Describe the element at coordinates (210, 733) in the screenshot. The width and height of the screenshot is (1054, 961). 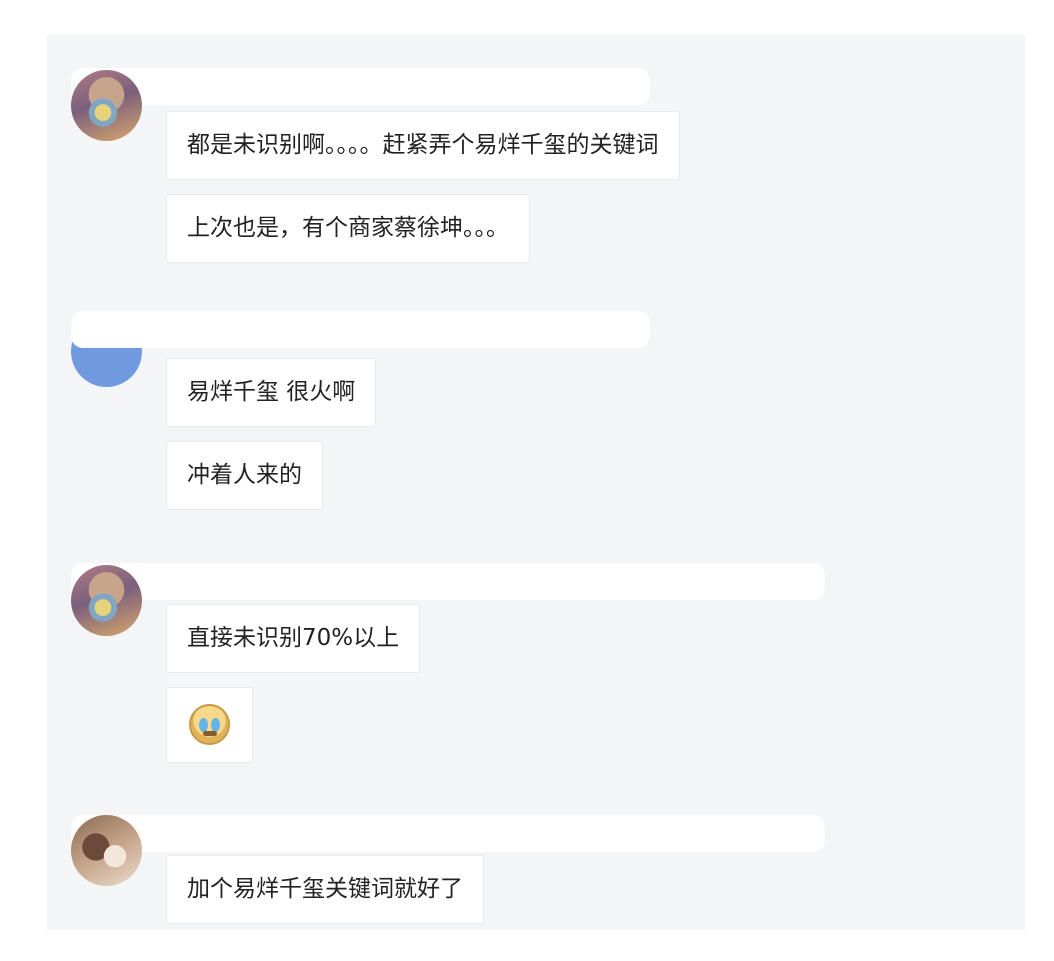
I see `mouth-icon` at that location.